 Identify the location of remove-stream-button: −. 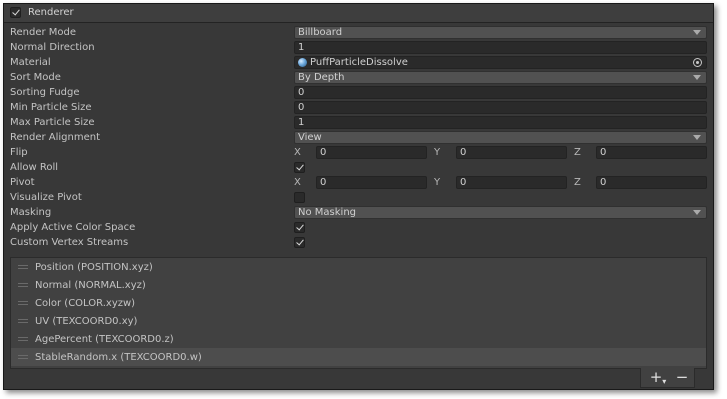
(682, 377).